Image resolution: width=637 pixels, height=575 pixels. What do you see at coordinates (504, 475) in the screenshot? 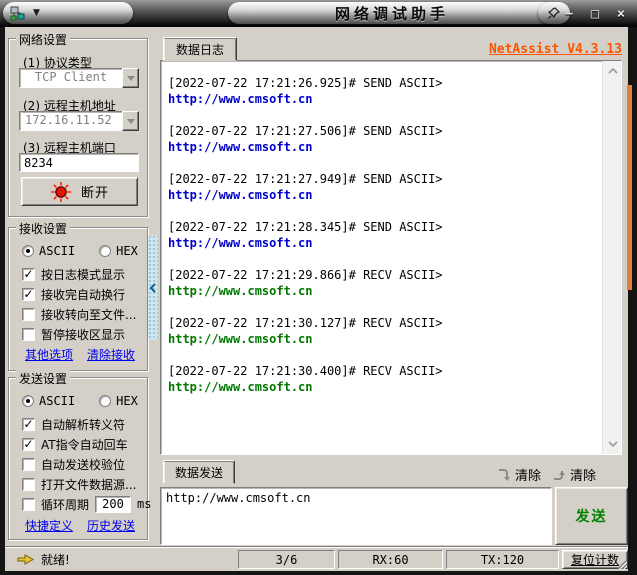
I see `arrow-down-icon` at bounding box center [504, 475].